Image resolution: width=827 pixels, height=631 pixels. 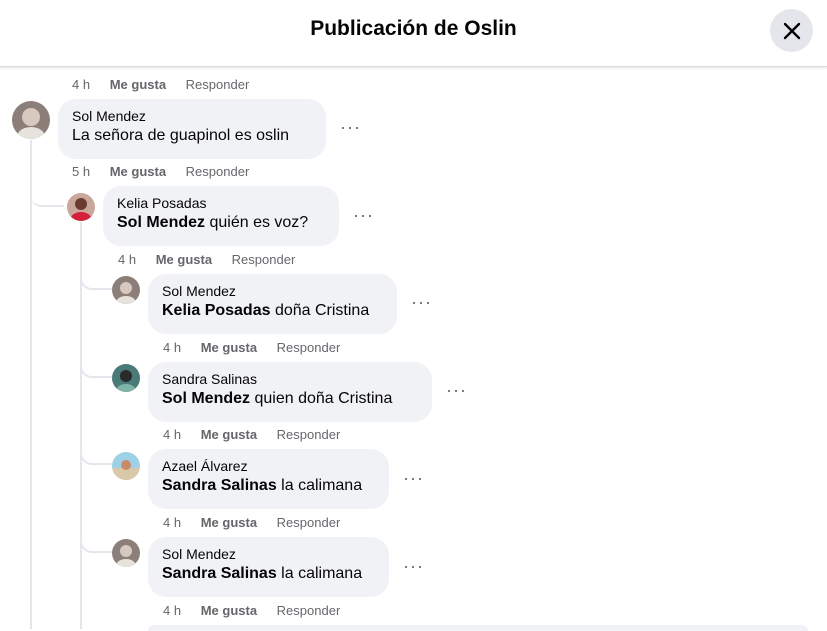 I want to click on mention-link: Kelia Posadas, so click(x=216, y=310).